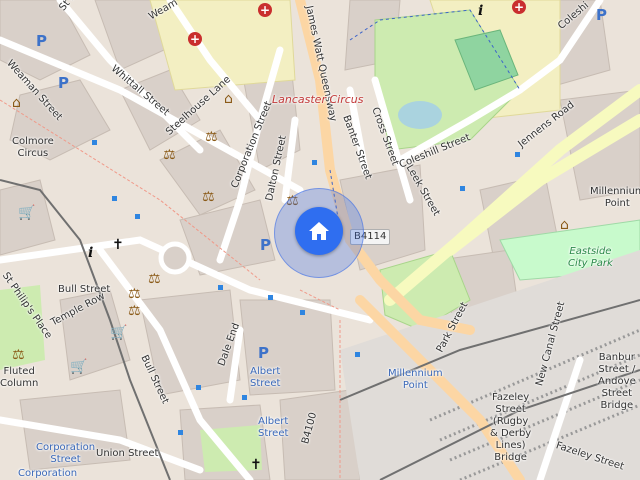 Image resolution: width=640 pixels, height=480 pixels. Describe the element at coordinates (19, 377) in the screenshot. I see `label-fluted-column: Fluted Column` at that location.